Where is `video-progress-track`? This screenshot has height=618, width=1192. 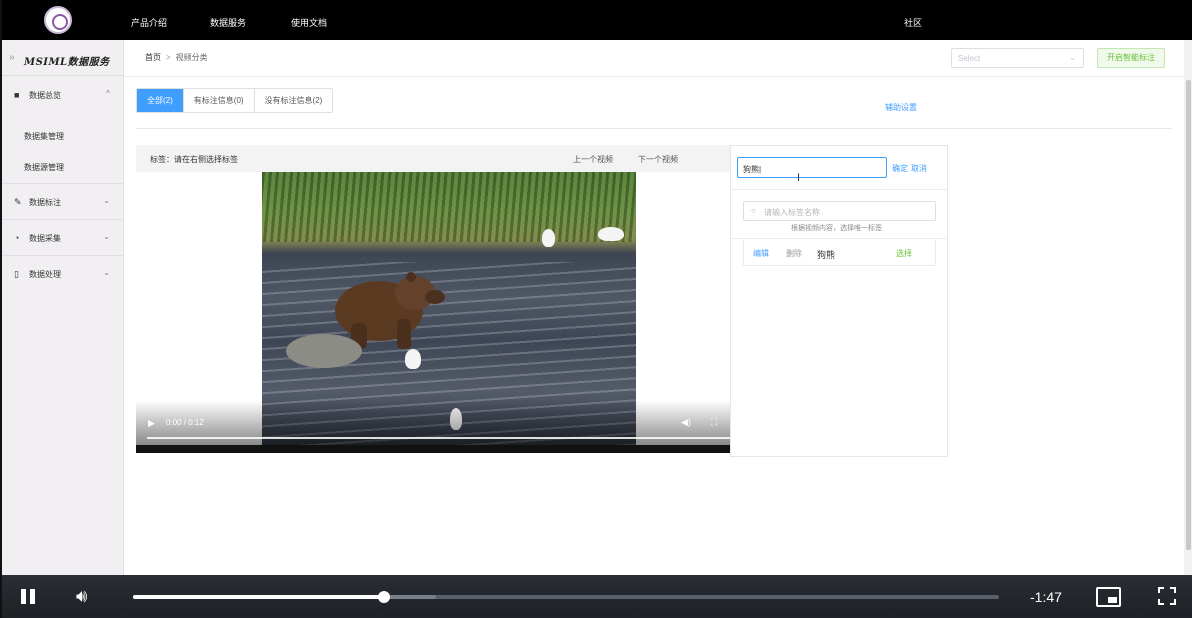 video-progress-track is located at coordinates (438, 438).